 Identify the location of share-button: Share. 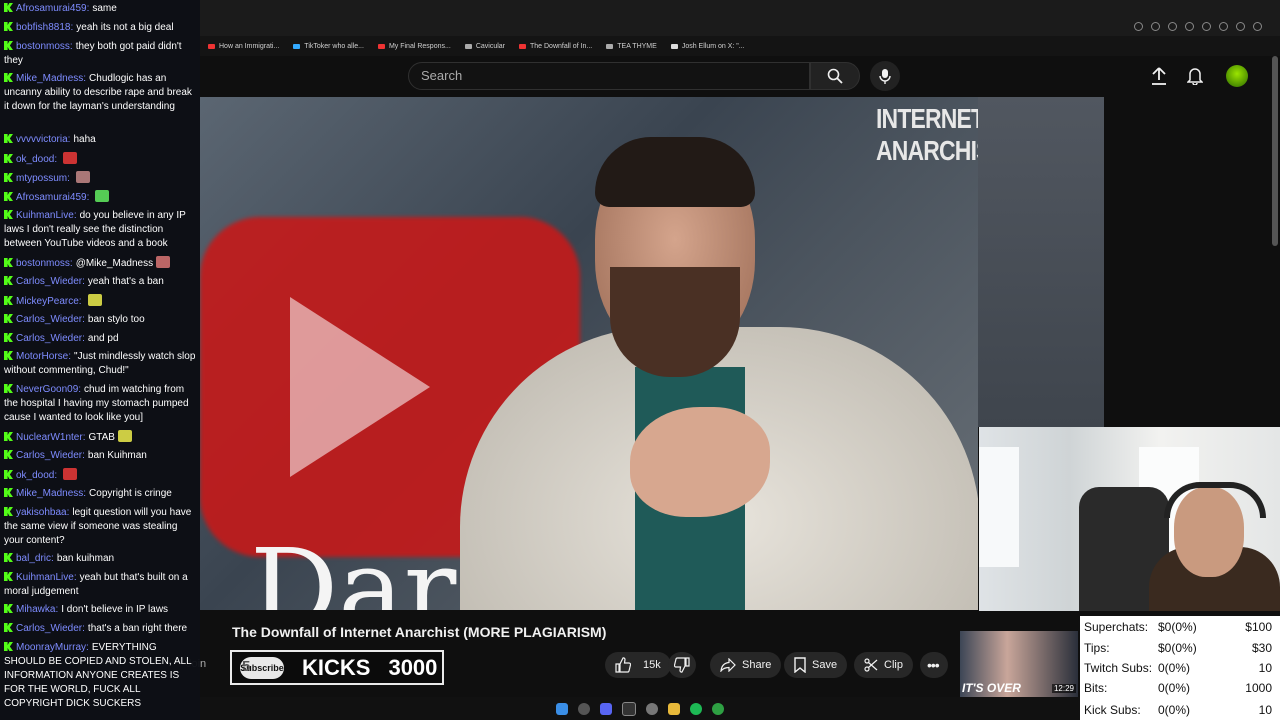
(746, 665).